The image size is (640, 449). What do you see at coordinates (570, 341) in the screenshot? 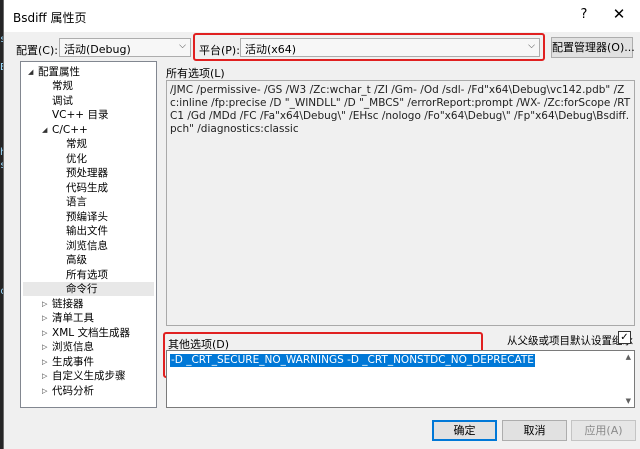
I see `inherit-label: 从父级或项目默认设置继承` at bounding box center [570, 341].